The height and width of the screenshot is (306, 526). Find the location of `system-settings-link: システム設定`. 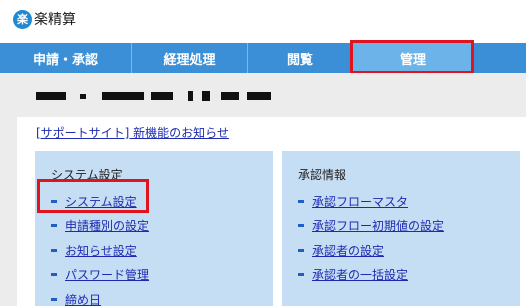

system-settings-link: システム設定 is located at coordinates (101, 201).